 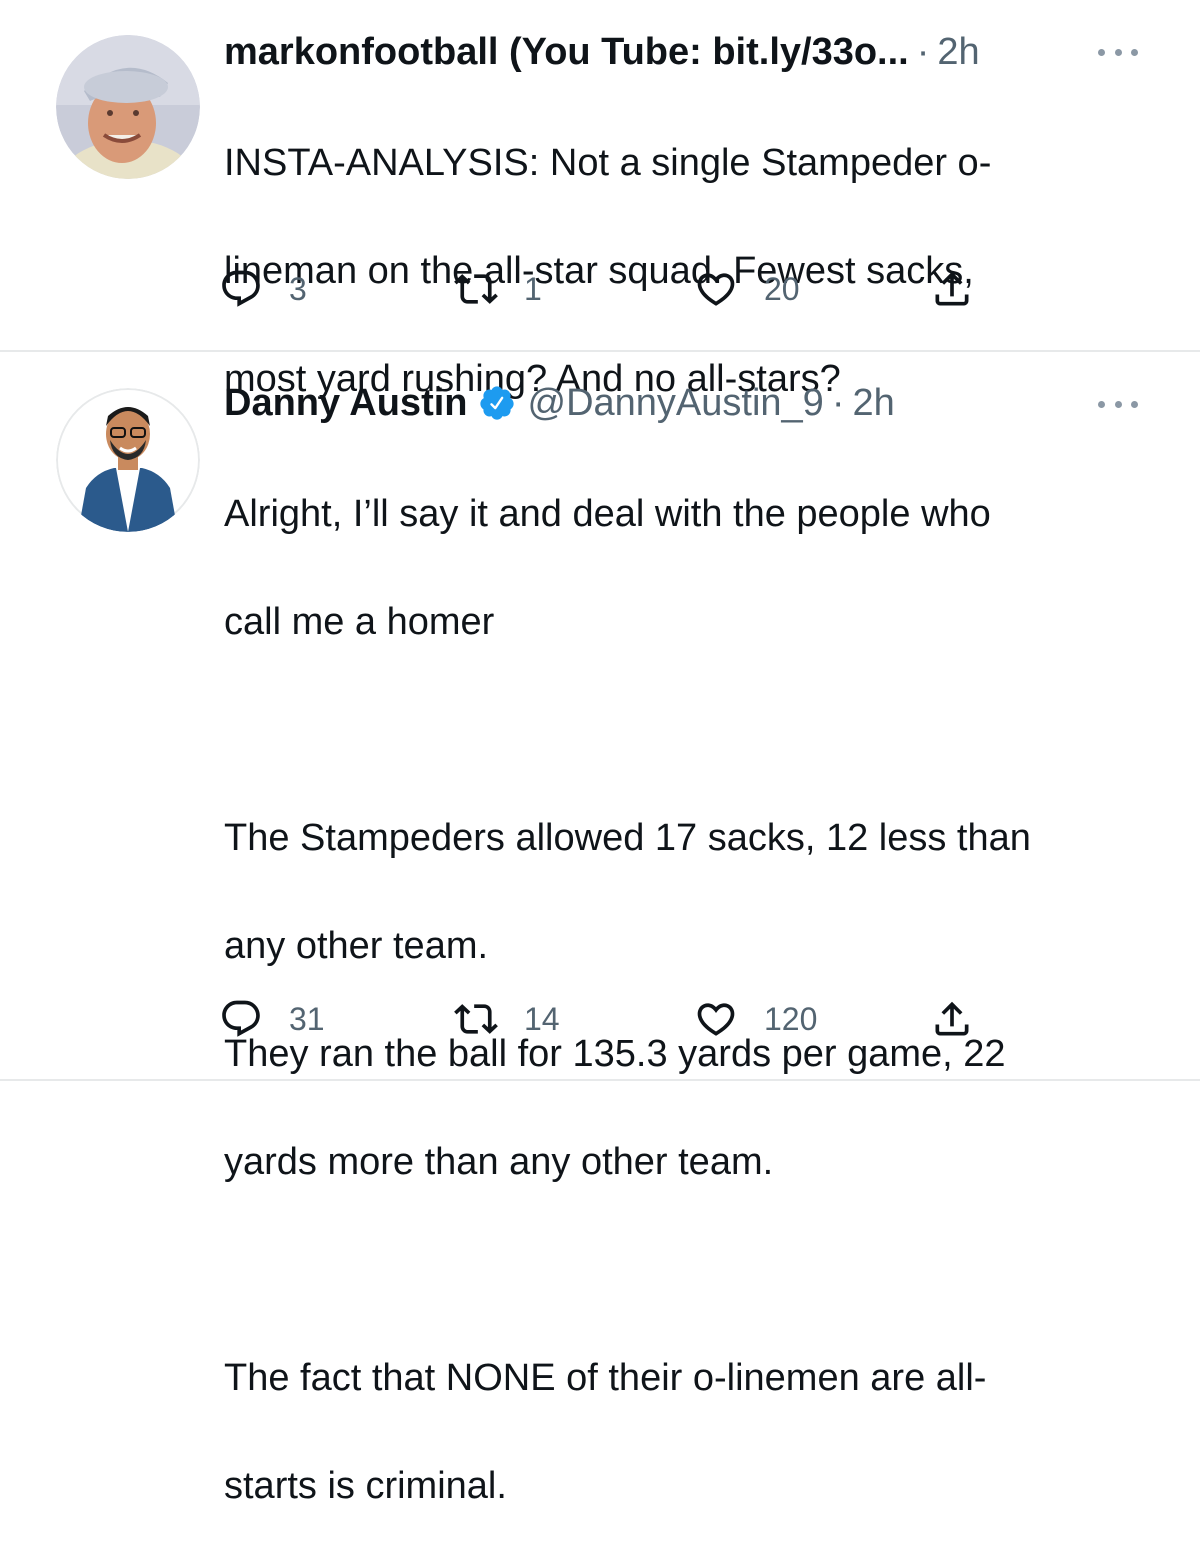 What do you see at coordinates (307, 1018) in the screenshot?
I see `reply-count: 31` at bounding box center [307, 1018].